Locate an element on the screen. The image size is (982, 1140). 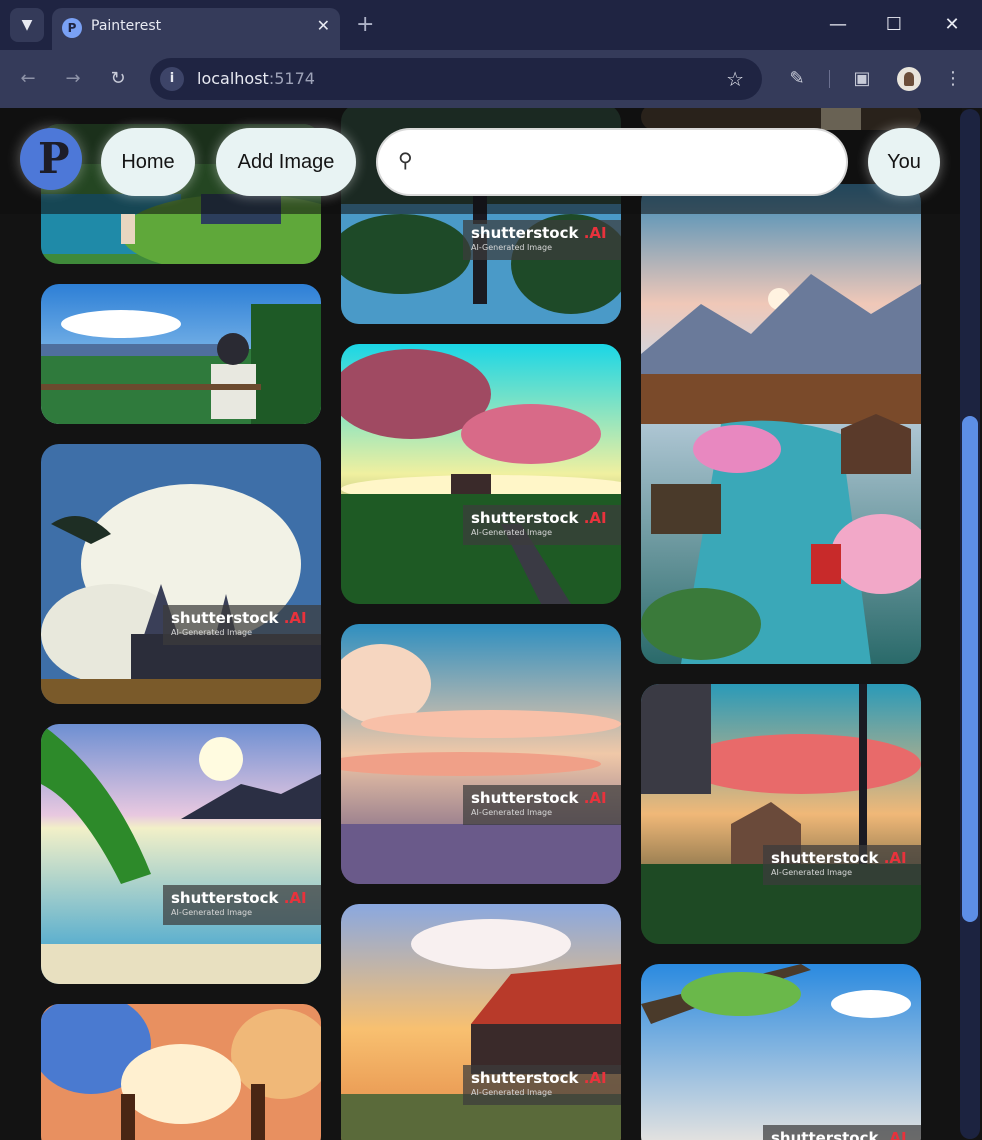
minimize-icon: — is located at coordinates (838, 25).